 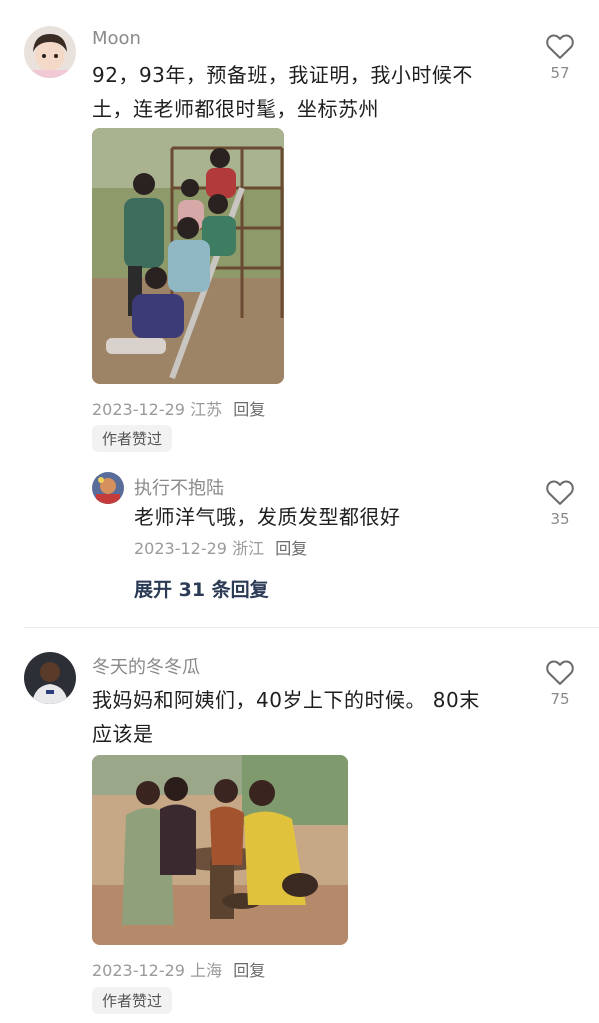 I want to click on reply-text: 老师洋气哦，发质发型都很好, so click(x=267, y=517).